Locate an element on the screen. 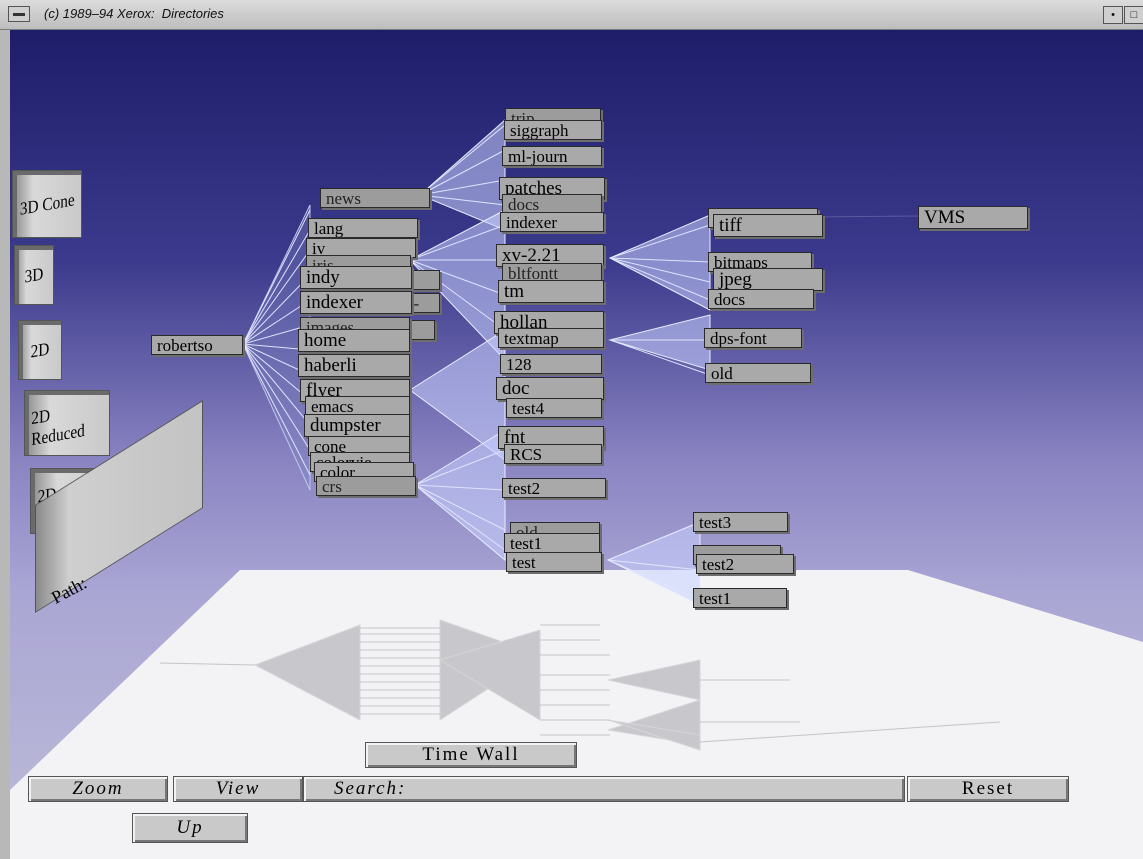  node-level3: old is located at coordinates (758, 373).